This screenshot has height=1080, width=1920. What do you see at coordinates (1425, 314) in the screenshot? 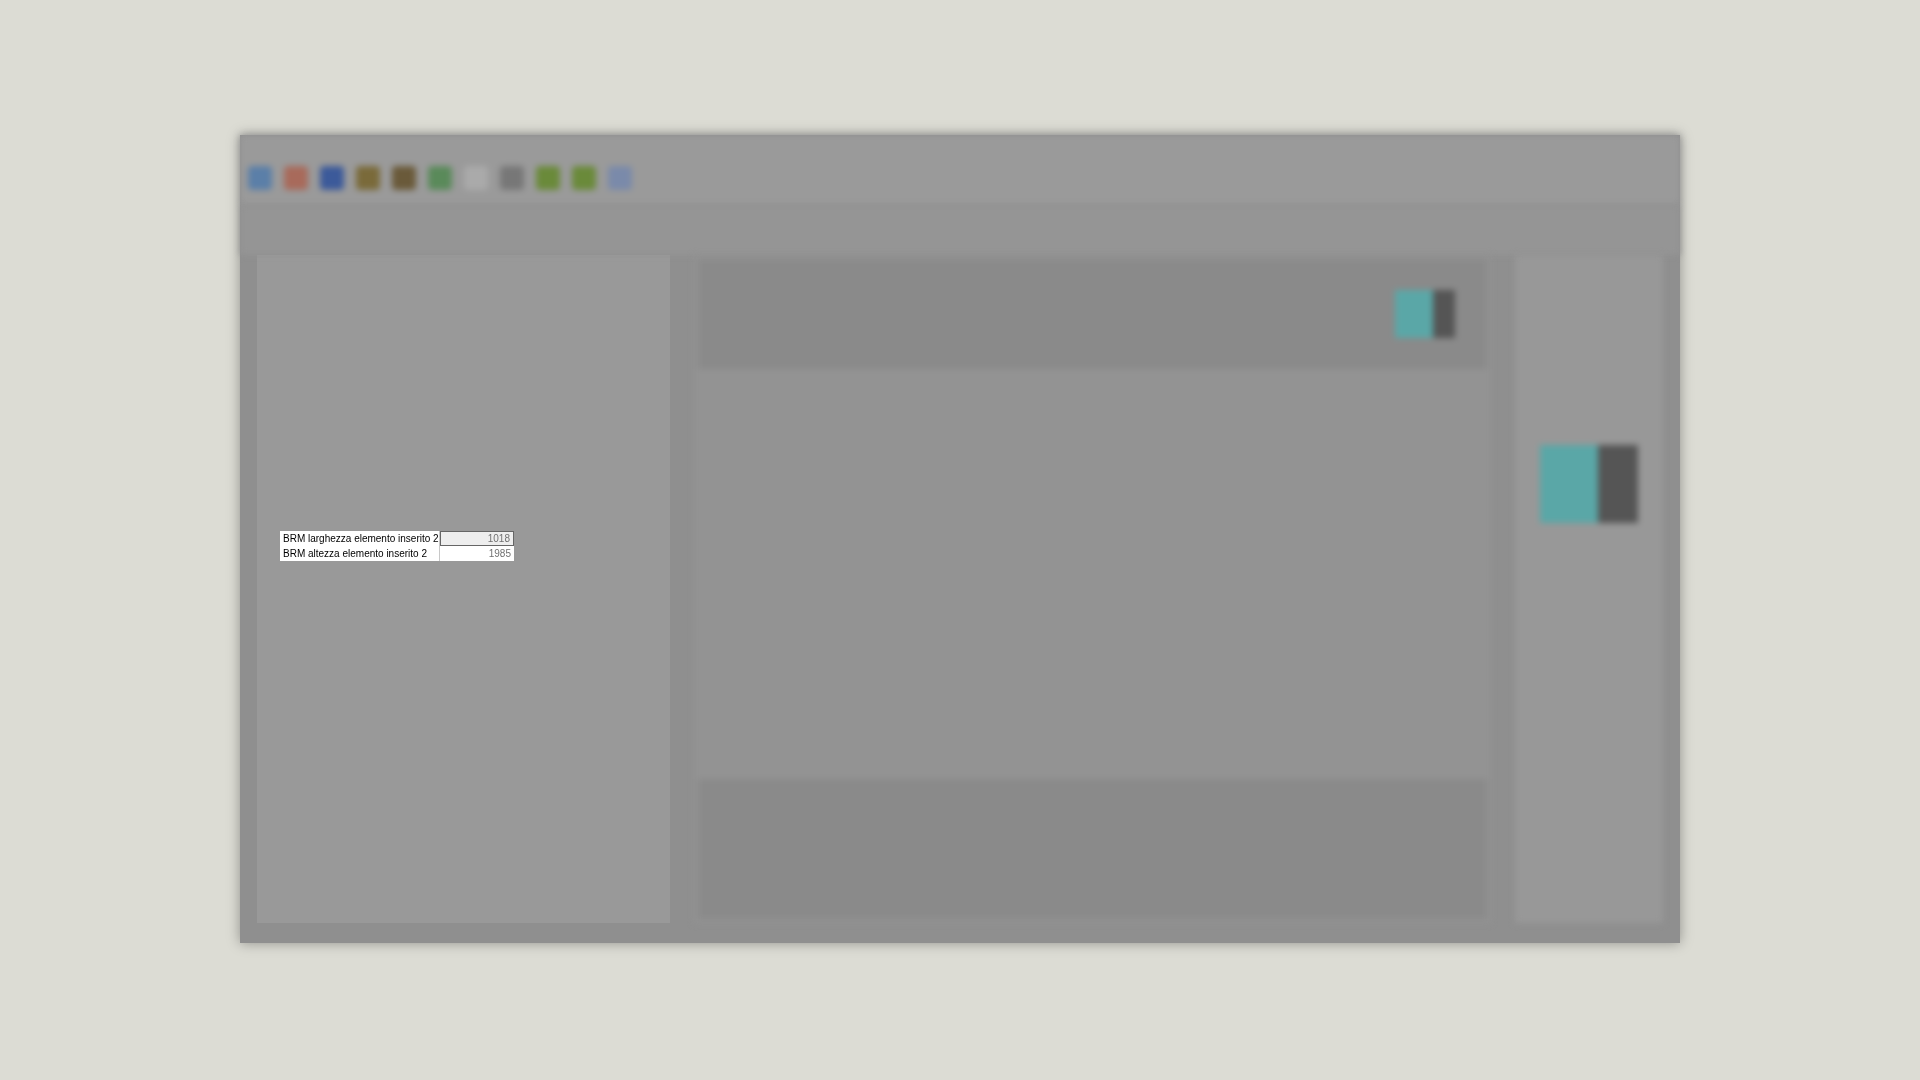
I see `window-thumbnail-drawing` at bounding box center [1425, 314].